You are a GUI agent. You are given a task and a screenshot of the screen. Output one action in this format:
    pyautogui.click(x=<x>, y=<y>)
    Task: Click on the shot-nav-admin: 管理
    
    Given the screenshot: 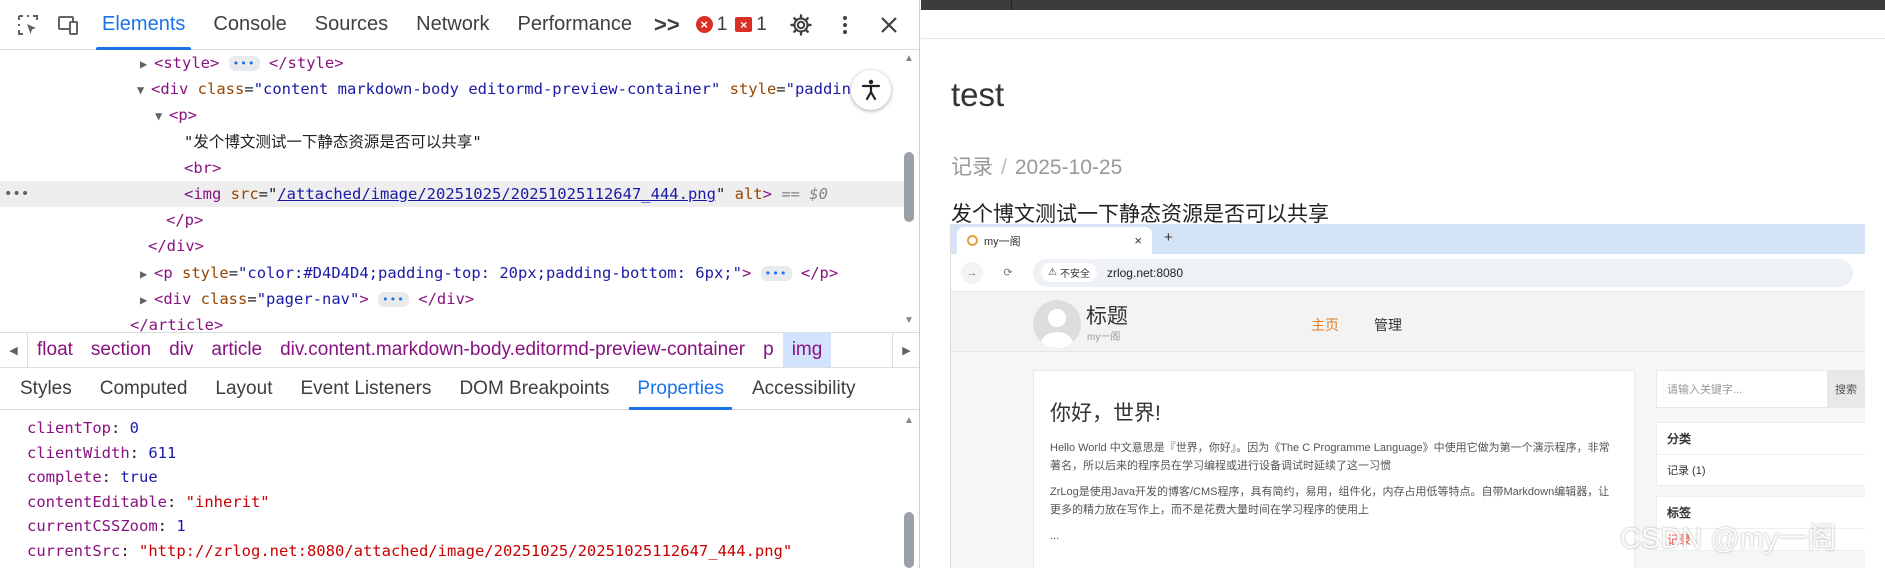 What is the action you would take?
    pyautogui.click(x=1388, y=325)
    